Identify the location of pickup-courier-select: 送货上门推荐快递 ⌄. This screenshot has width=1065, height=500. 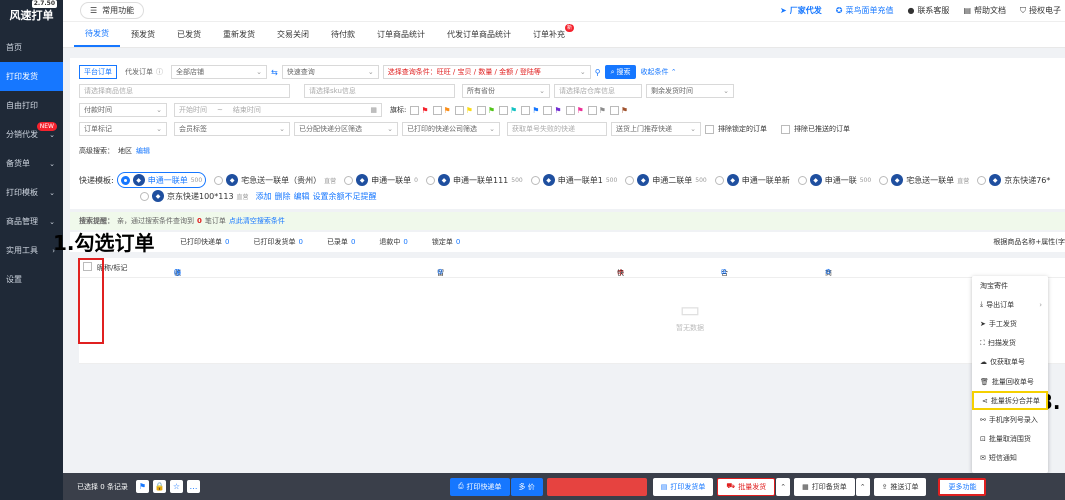
(656, 129).